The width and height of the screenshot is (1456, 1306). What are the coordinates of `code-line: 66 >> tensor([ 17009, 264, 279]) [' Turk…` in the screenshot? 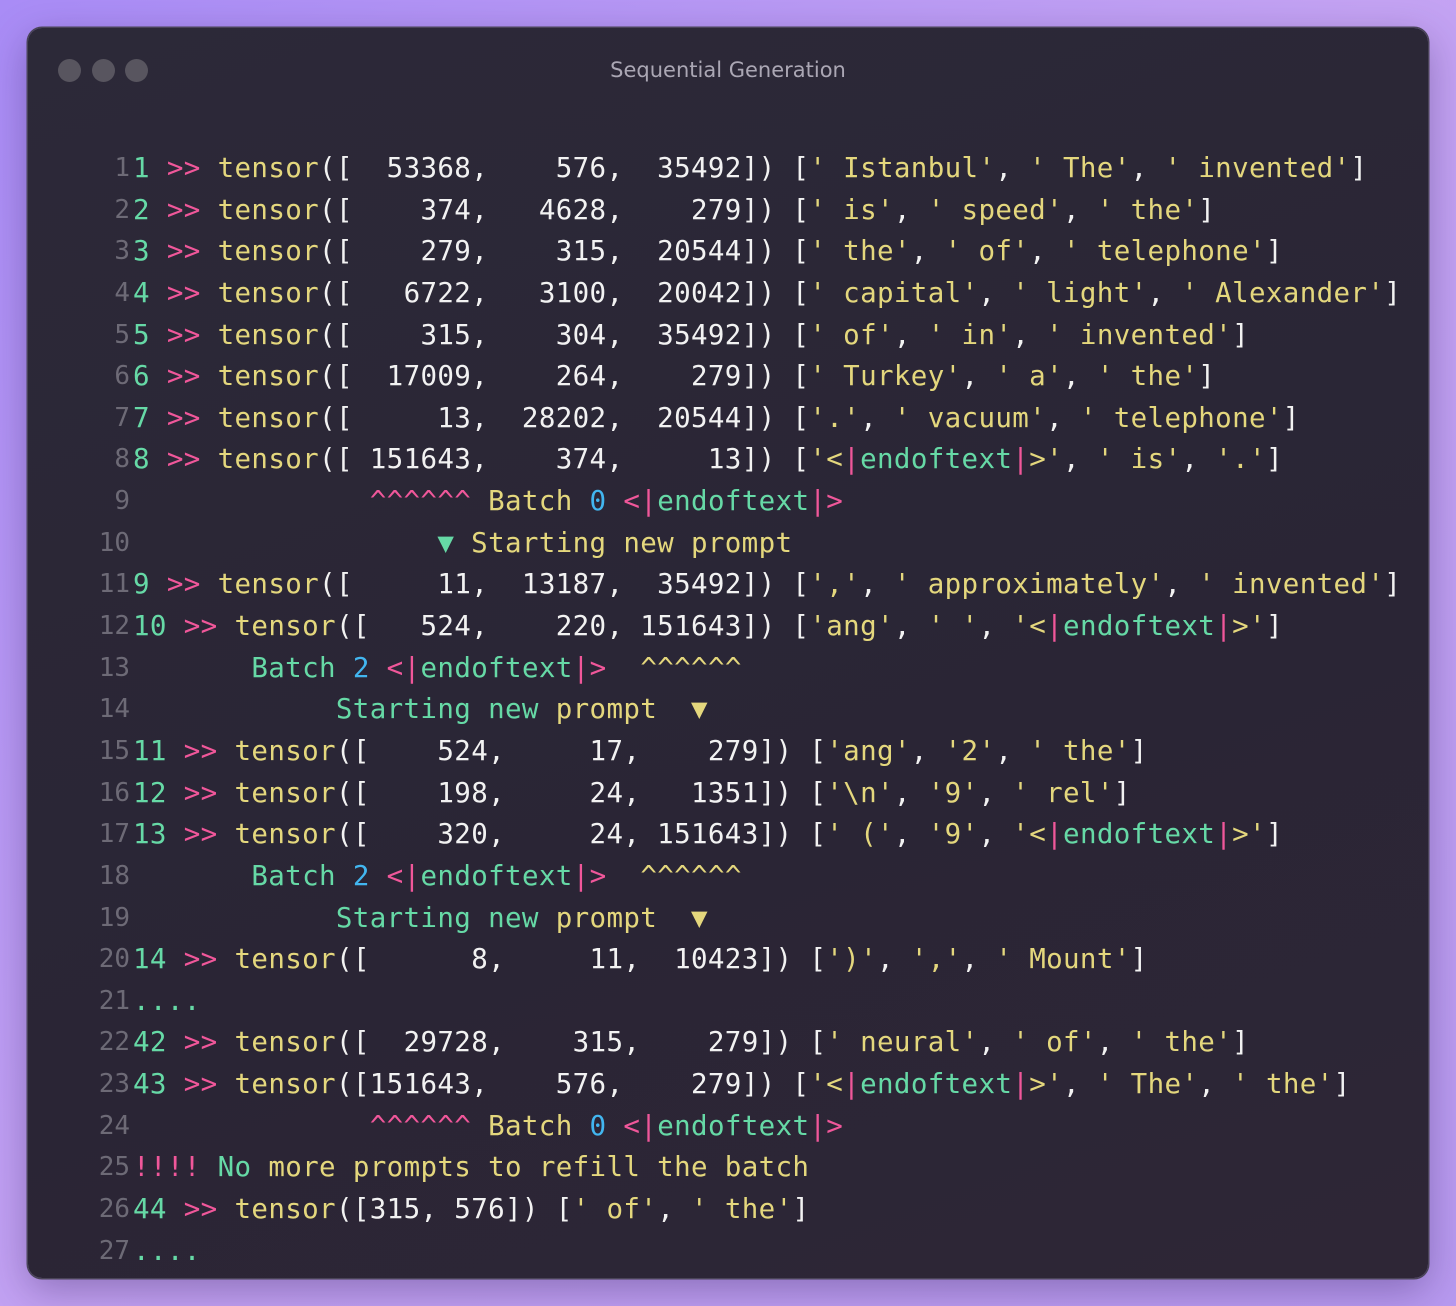 It's located at (728, 377).